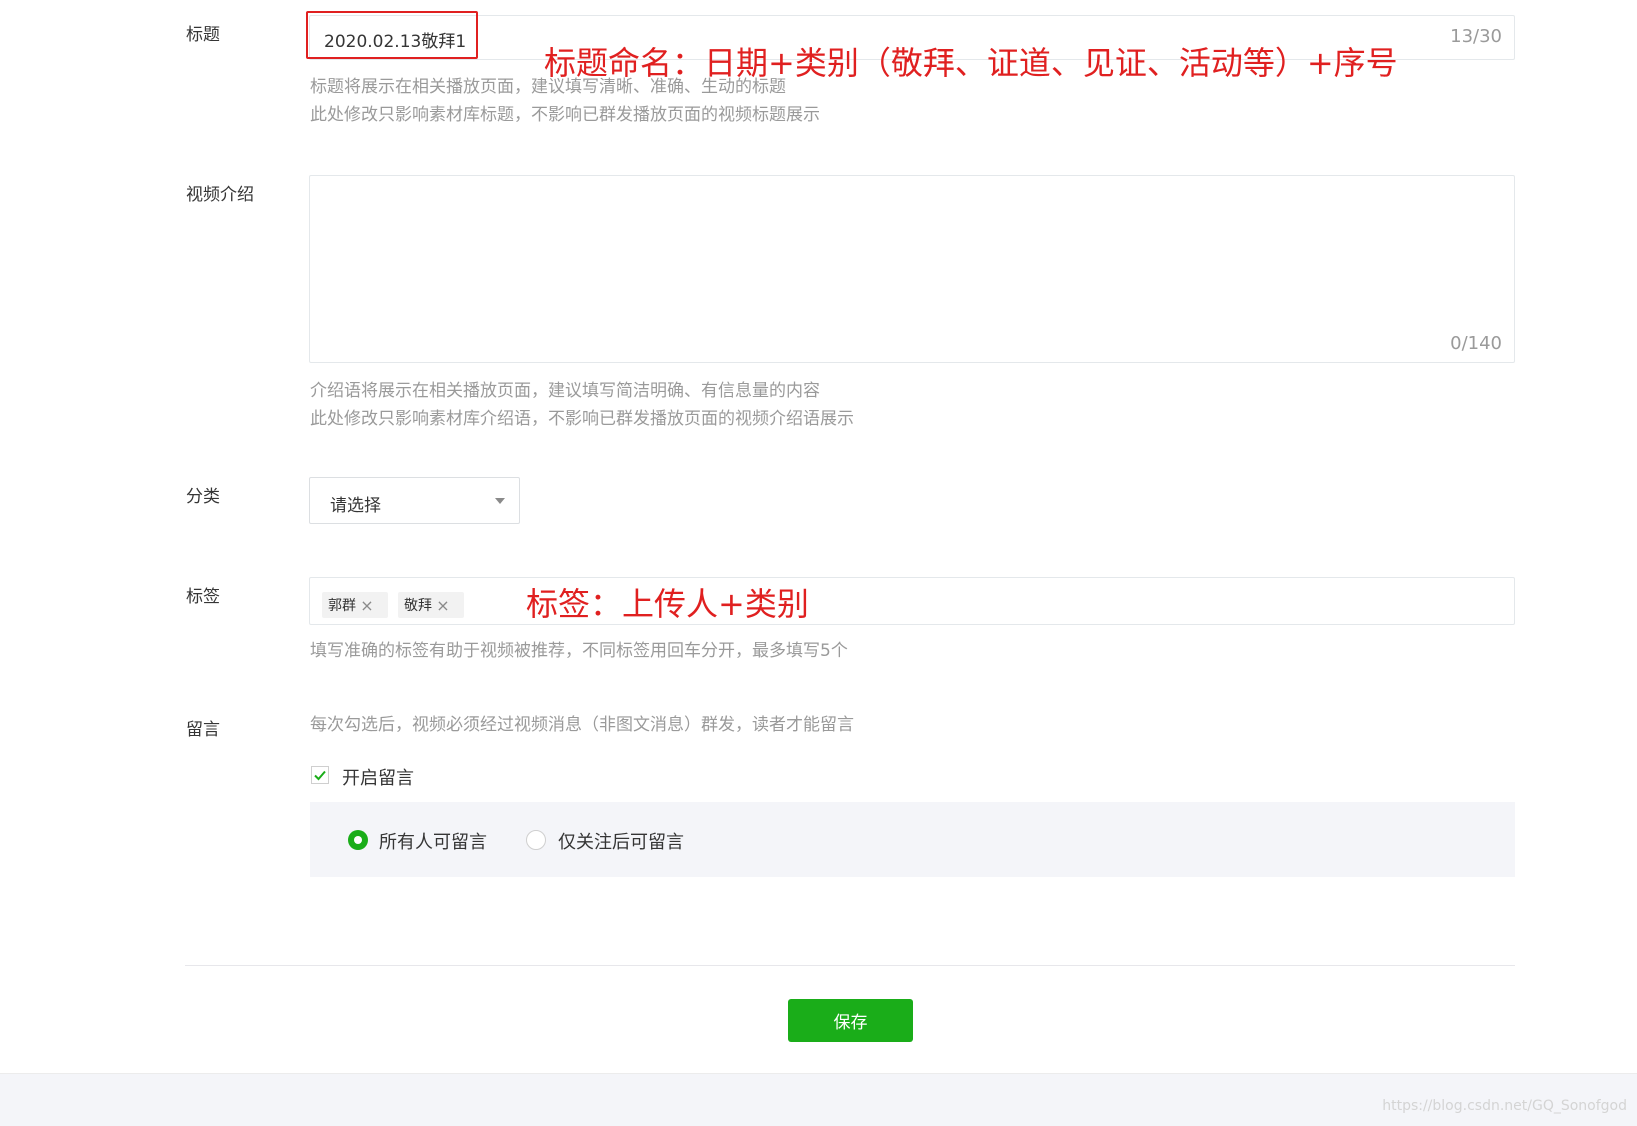 This screenshot has height=1126, width=1637. Describe the element at coordinates (912, 839) in the screenshot. I see `comment-permission-panel: 所有人可留言 仅关注后可留言` at that location.